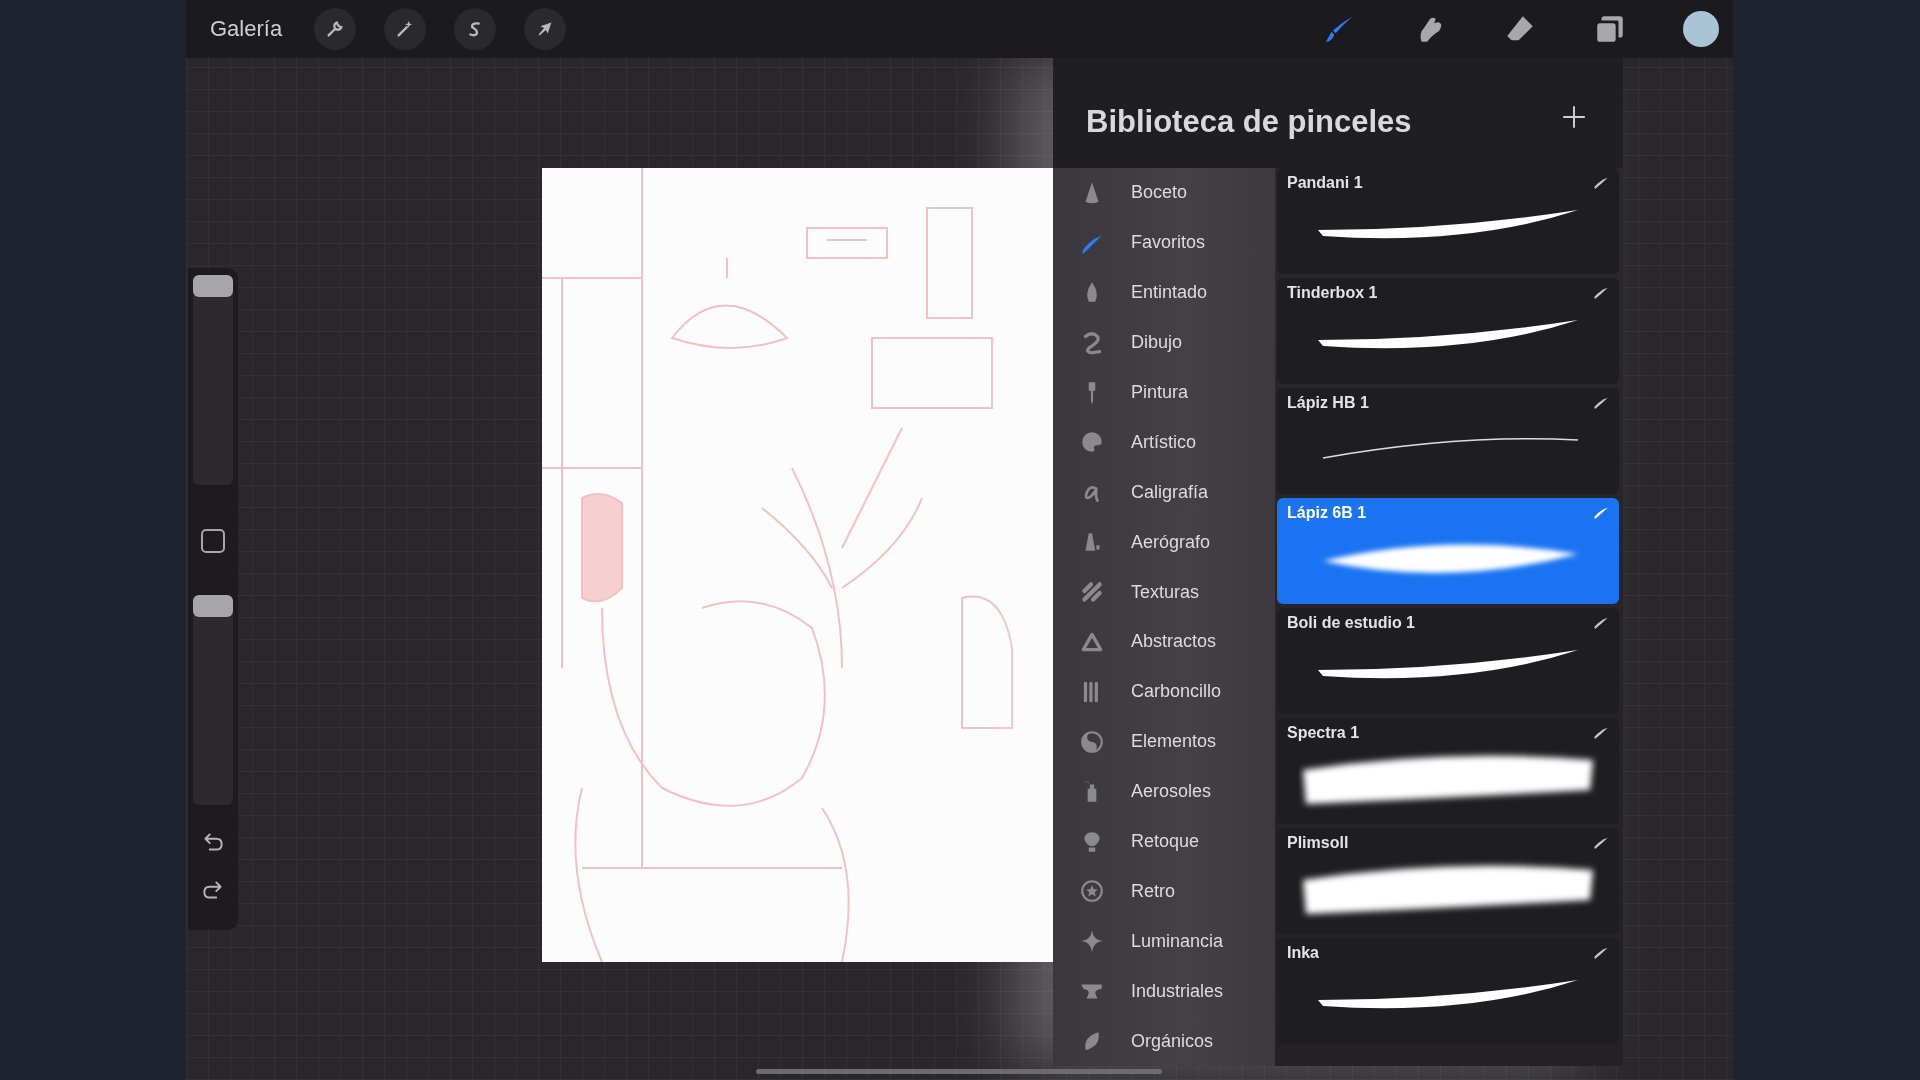 This screenshot has height=1080, width=1920. Describe the element at coordinates (1701, 29) in the screenshot. I see `color-swatch` at that location.